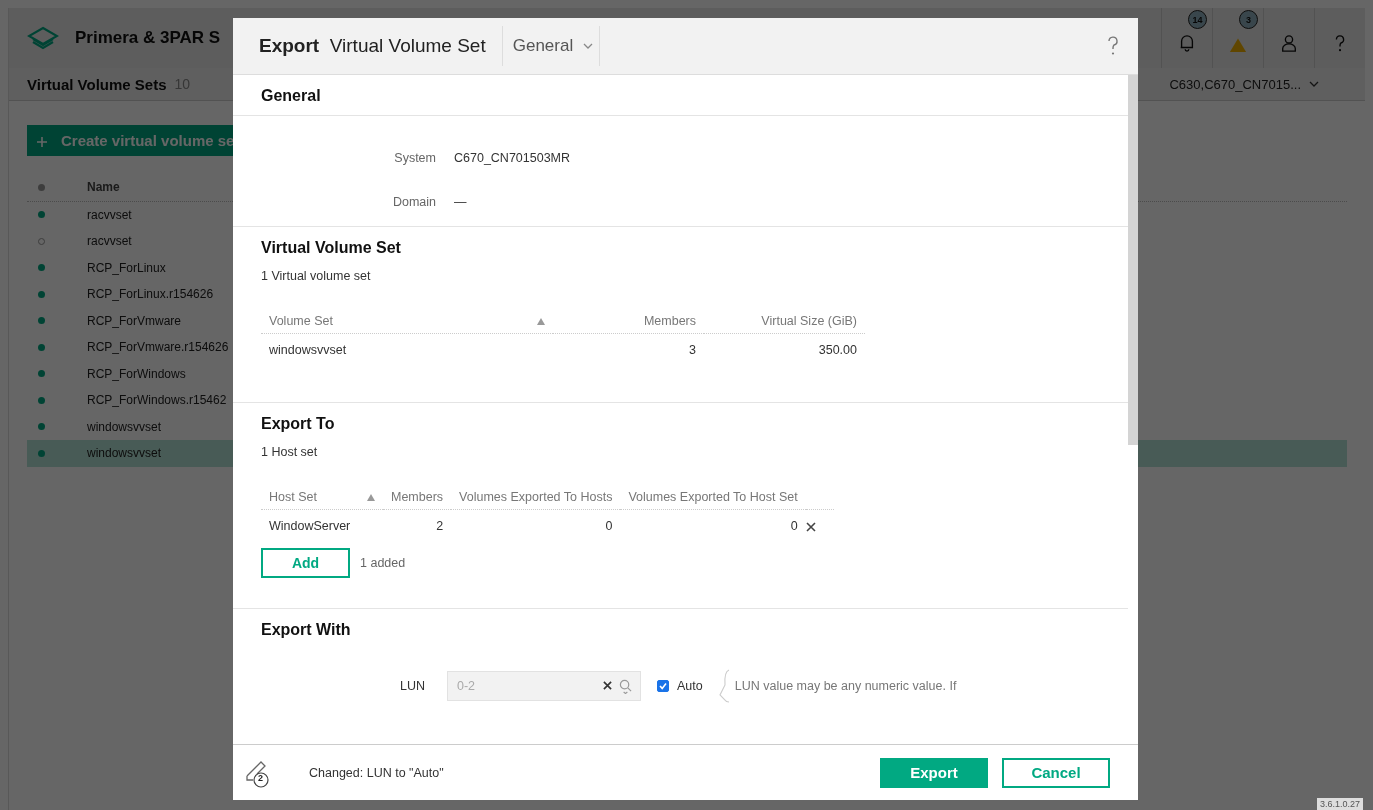 Image resolution: width=1373 pixels, height=810 pixels. I want to click on table-cell: 3, so click(692, 350).